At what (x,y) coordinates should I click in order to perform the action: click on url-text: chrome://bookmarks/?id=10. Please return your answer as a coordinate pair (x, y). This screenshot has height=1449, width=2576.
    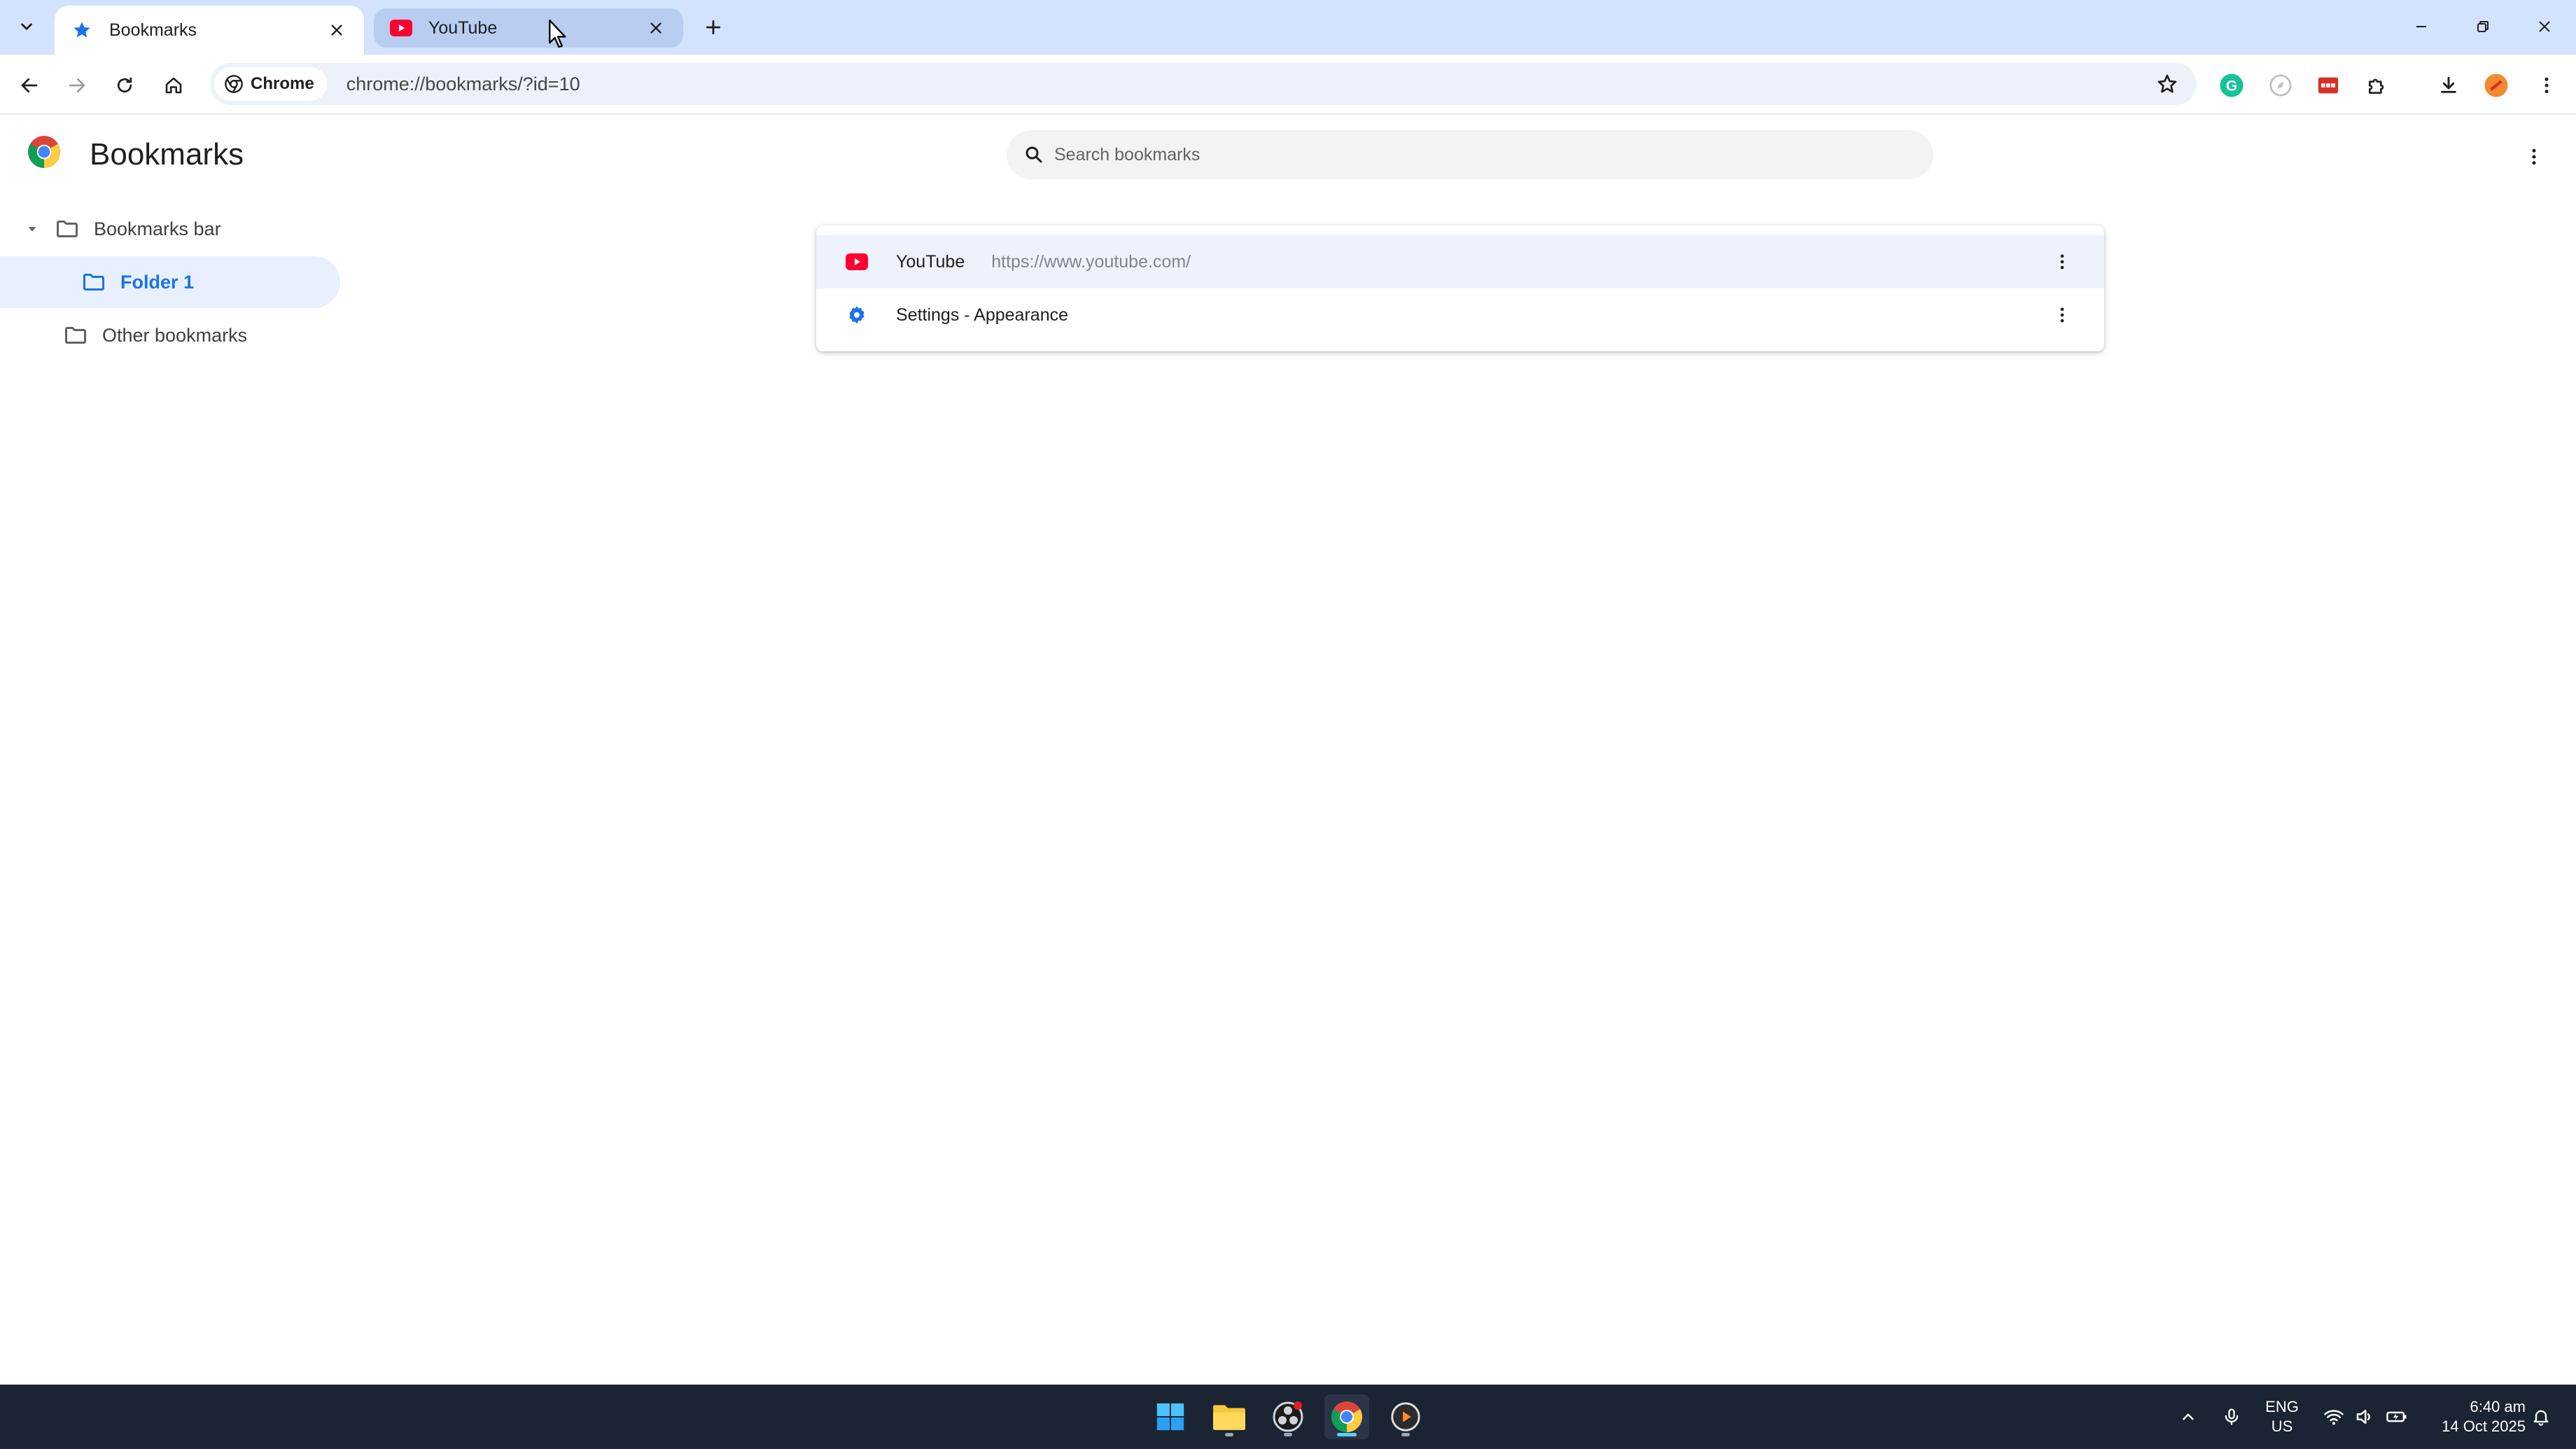
    Looking at the image, I should click on (463, 84).